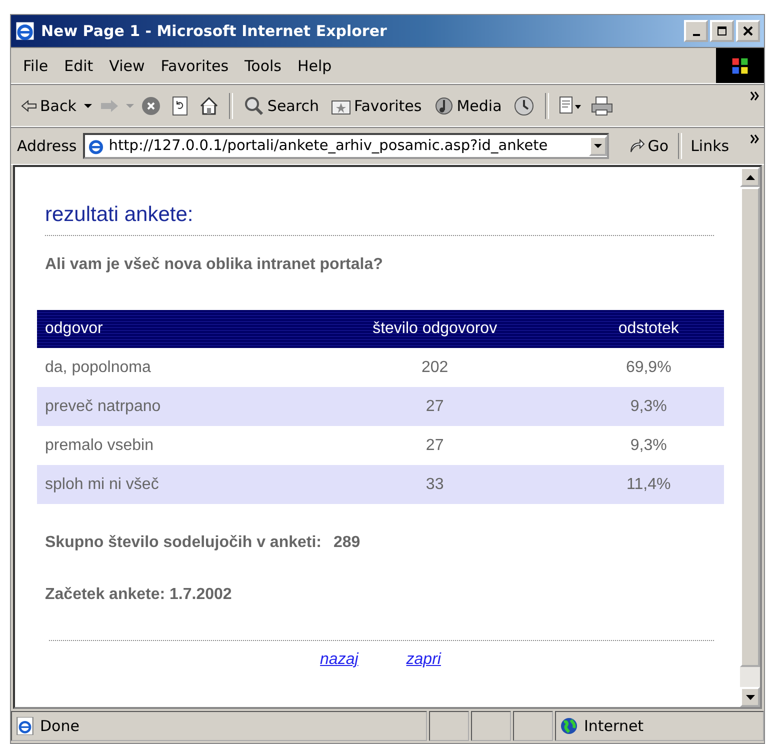  What do you see at coordinates (435, 367) in the screenshot?
I see `table-cell: 202` at bounding box center [435, 367].